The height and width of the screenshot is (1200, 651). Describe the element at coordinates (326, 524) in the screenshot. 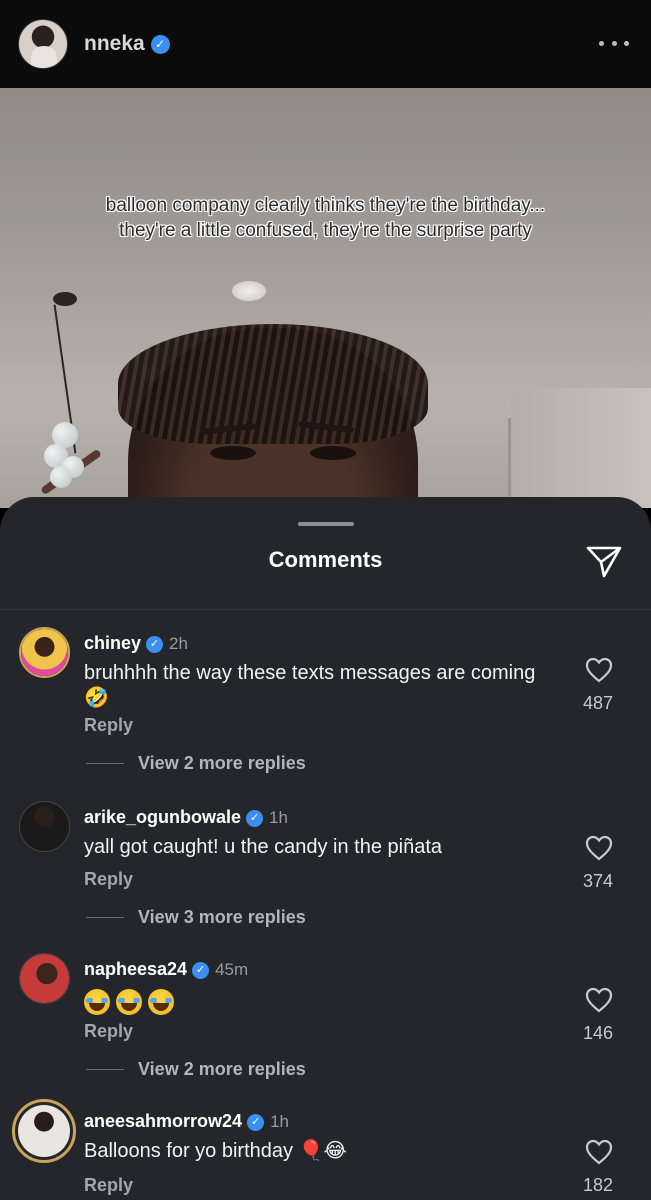

I see `sheet-grabber-handle` at that location.